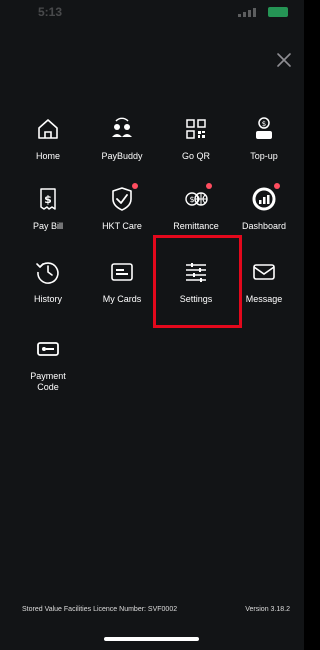  I want to click on menu-item-dashboard: Dashboard, so click(264, 207).